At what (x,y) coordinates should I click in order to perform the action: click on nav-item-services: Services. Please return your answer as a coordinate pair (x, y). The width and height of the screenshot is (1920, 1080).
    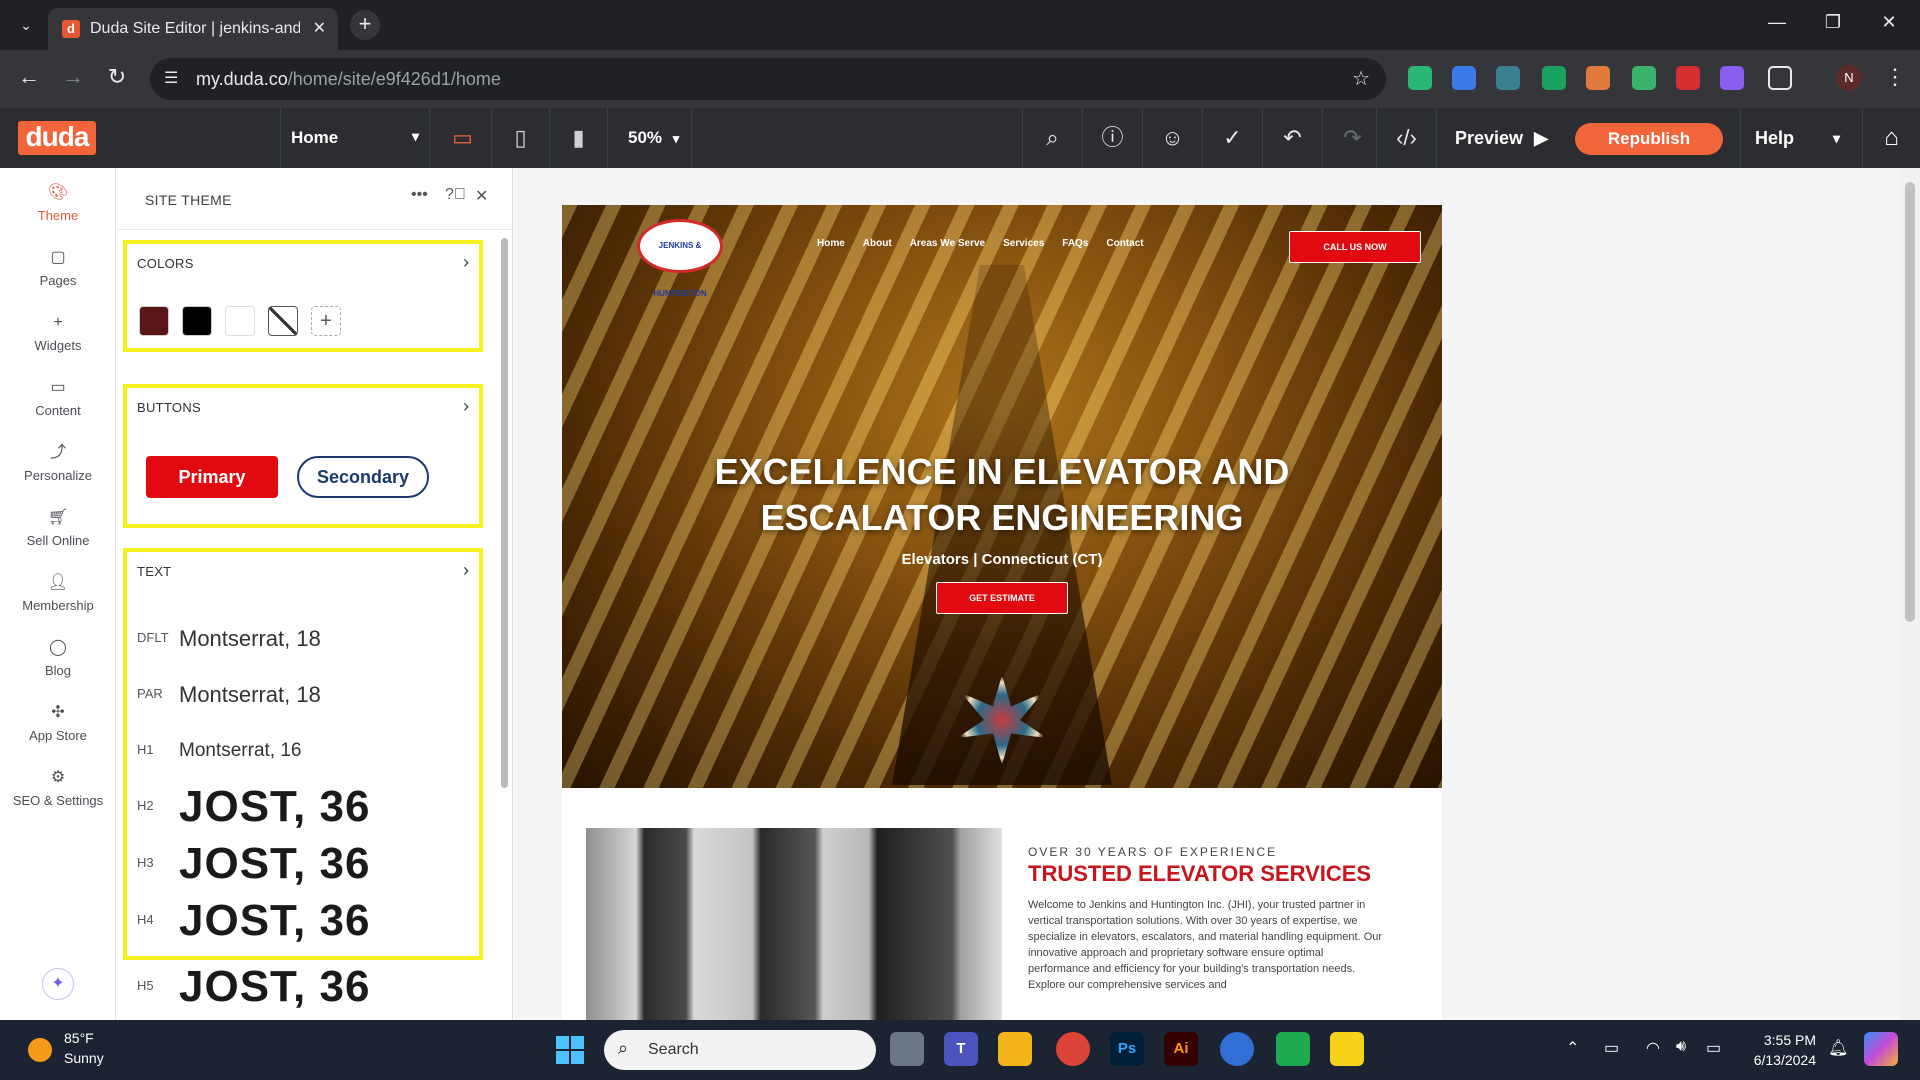
    Looking at the image, I should click on (1023, 243).